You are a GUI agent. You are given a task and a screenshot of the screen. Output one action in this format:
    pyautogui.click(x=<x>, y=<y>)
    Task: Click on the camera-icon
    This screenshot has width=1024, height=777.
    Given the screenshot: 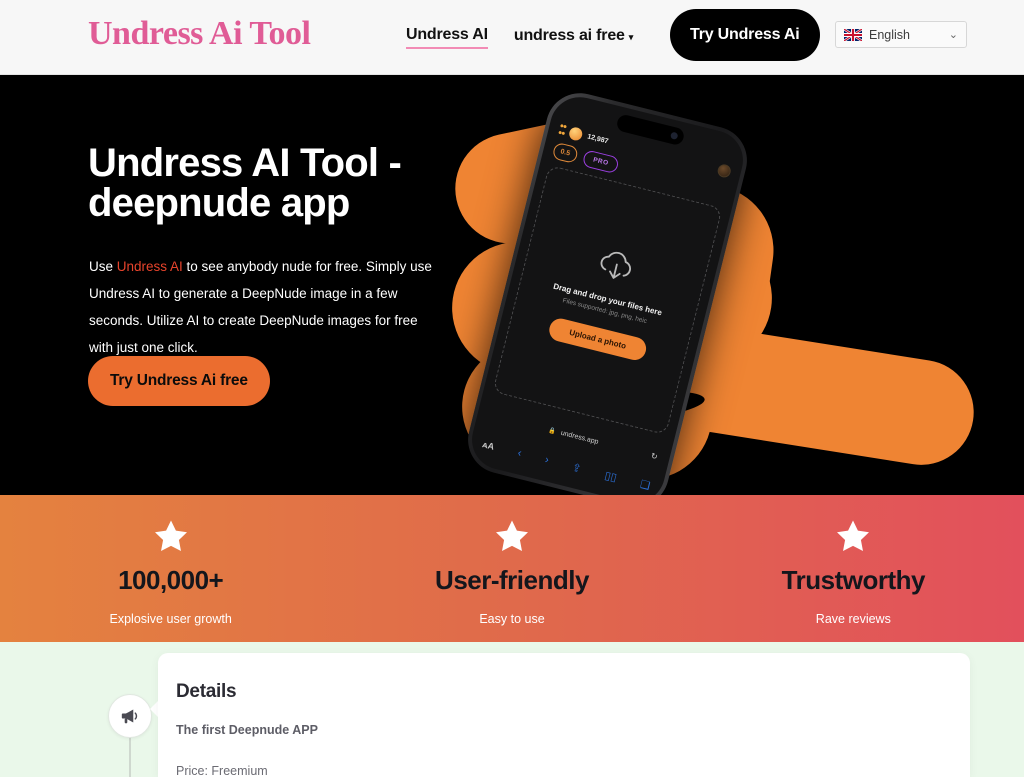 What is the action you would take?
    pyautogui.click(x=673, y=135)
    